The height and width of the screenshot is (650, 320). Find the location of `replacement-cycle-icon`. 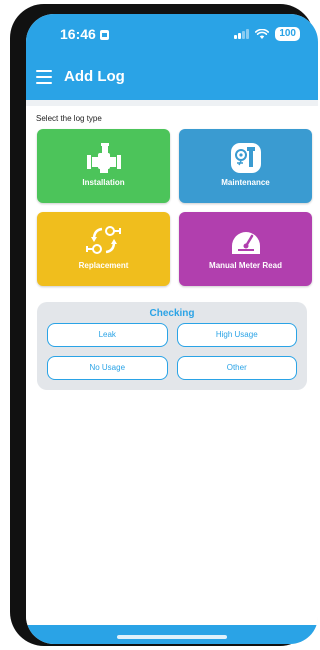

replacement-cycle-icon is located at coordinates (103, 240).